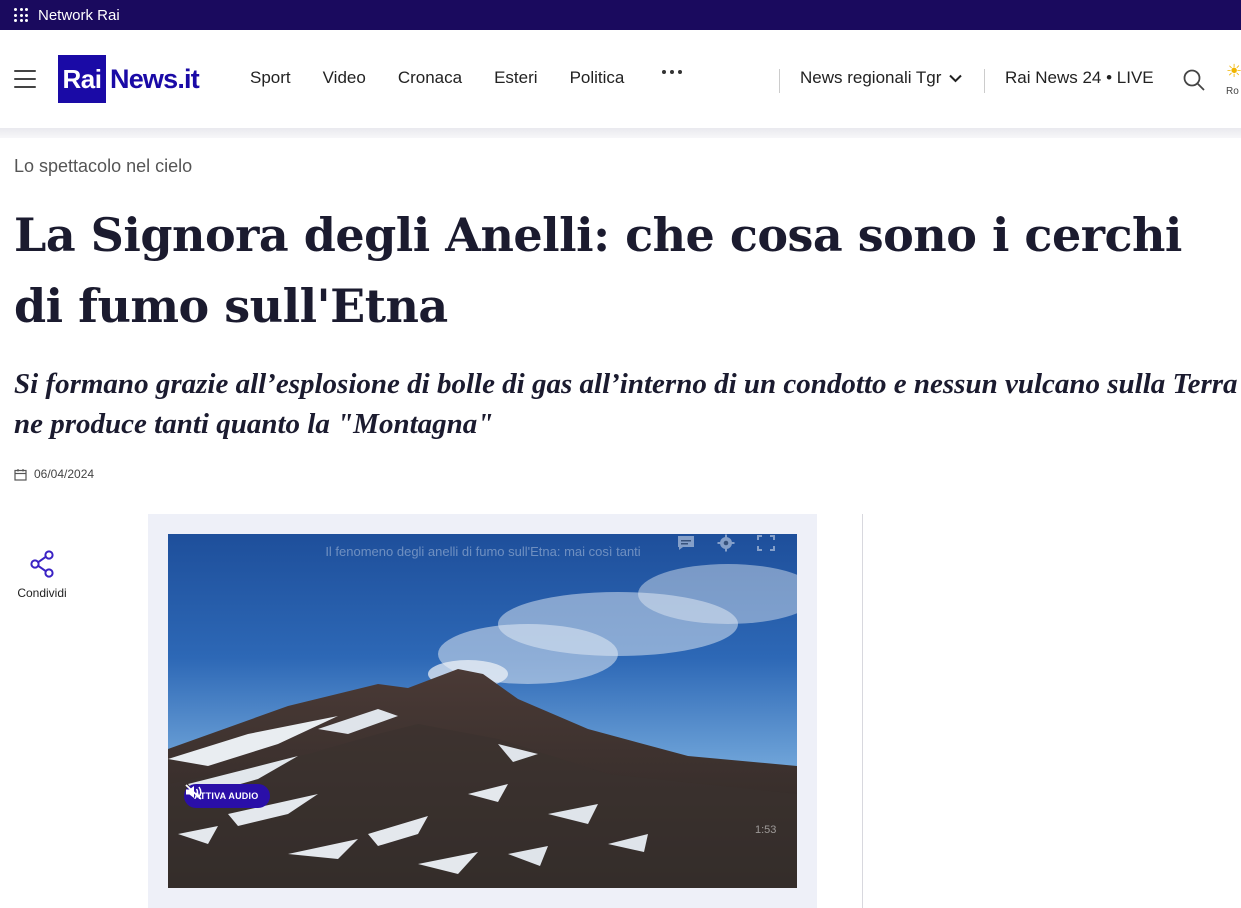 Image resolution: width=1241 pixels, height=908 pixels. I want to click on rainews-logo: Rai News.it, so click(129, 79).